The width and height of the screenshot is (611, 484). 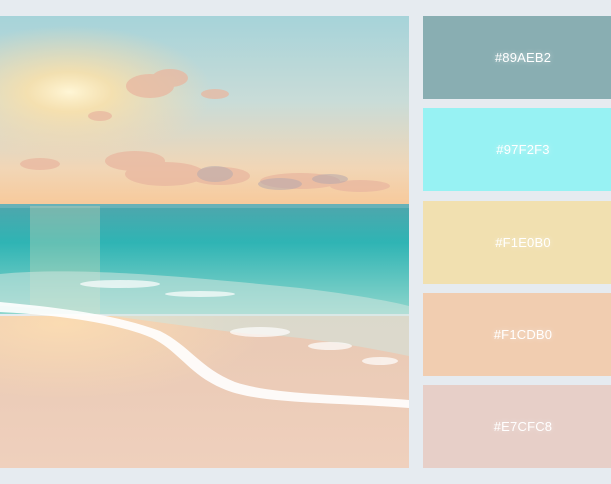 What do you see at coordinates (523, 242) in the screenshot?
I see `color-hex-label: #F1E0B0` at bounding box center [523, 242].